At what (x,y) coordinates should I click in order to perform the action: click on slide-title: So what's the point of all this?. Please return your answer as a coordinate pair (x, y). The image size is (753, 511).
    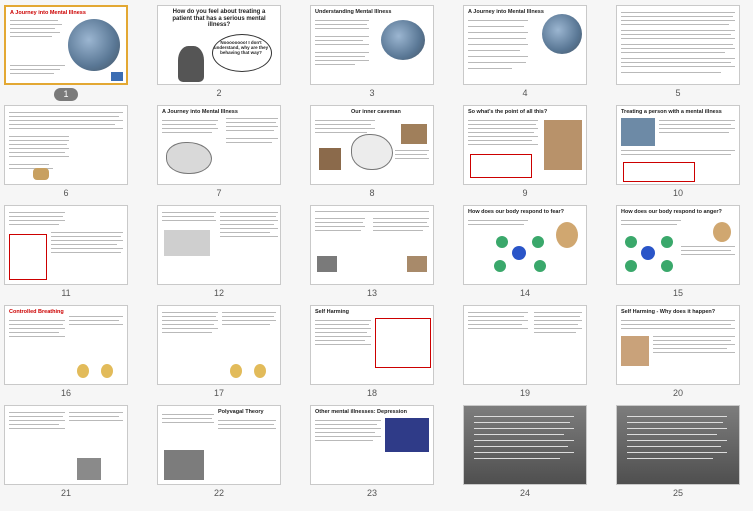
    Looking at the image, I should click on (508, 112).